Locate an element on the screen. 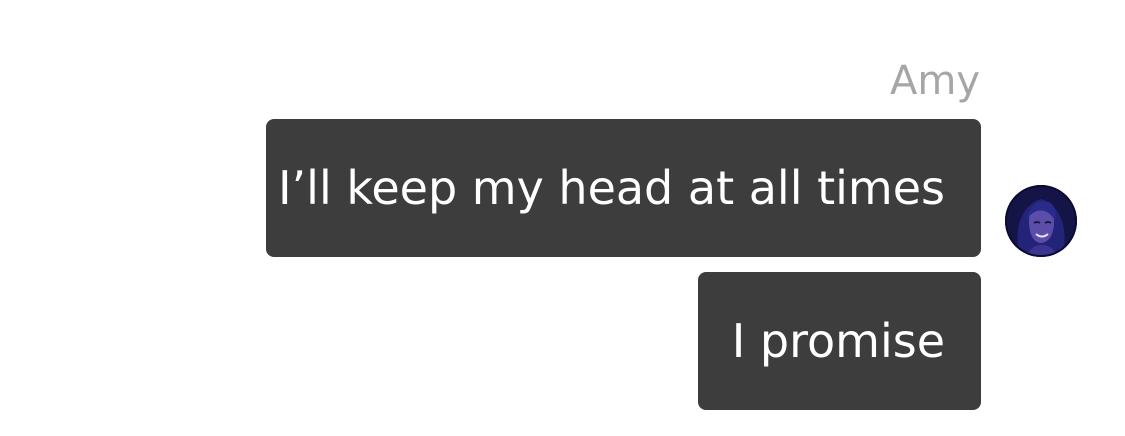  character-avatar-icon is located at coordinates (1041, 221).